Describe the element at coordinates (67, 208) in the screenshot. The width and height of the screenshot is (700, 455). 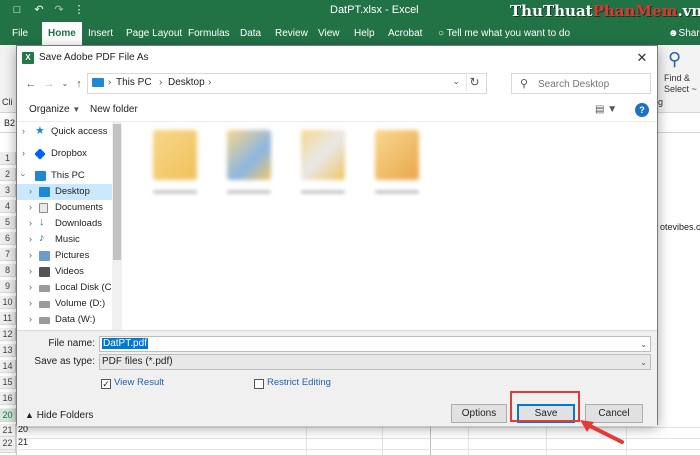
I see `nav-item-documents: › Documents` at that location.